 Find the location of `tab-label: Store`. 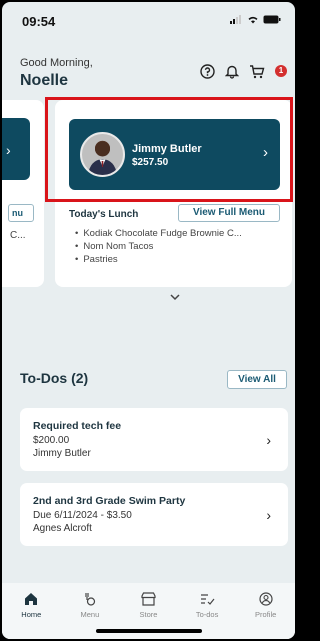

tab-label: Store is located at coordinates (148, 614).